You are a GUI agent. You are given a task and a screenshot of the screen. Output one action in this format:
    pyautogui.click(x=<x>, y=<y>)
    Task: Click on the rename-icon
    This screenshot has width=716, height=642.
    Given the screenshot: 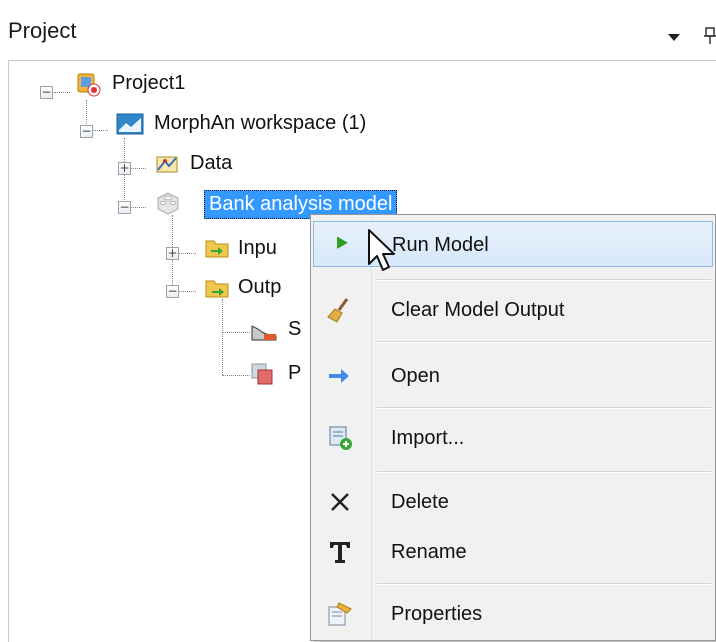 What is the action you would take?
    pyautogui.click(x=340, y=552)
    